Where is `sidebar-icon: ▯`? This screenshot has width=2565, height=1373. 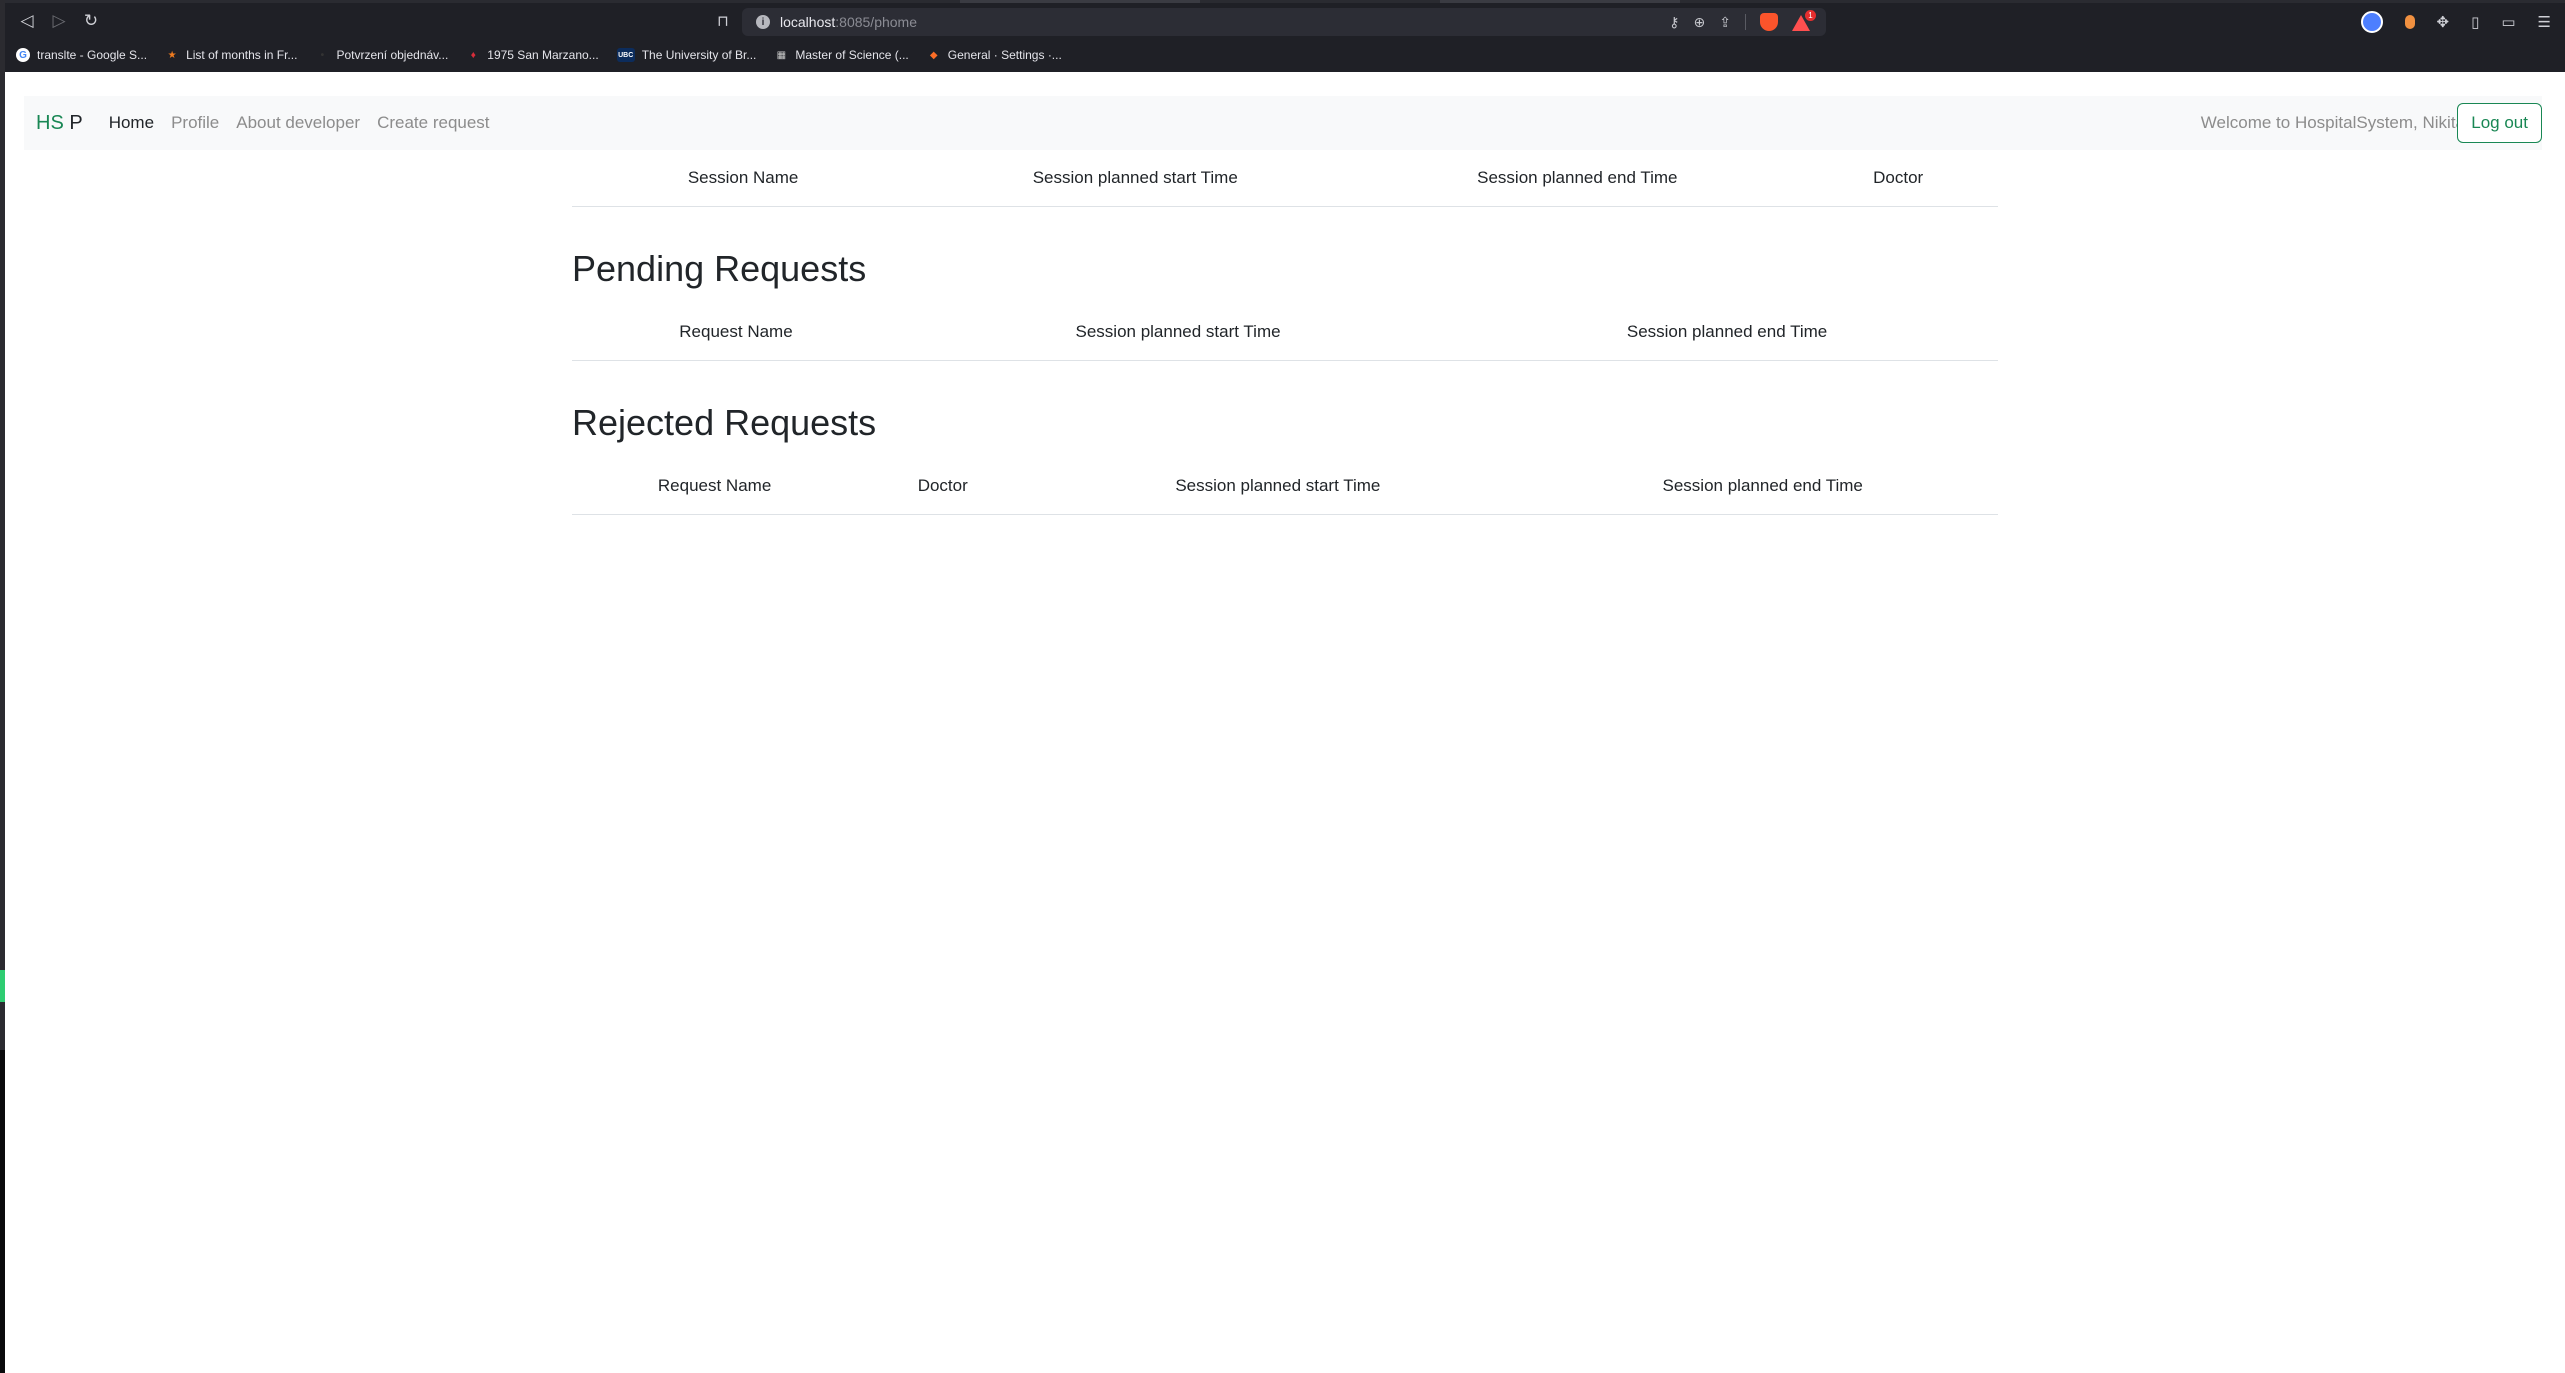 sidebar-icon: ▯ is located at coordinates (2475, 22).